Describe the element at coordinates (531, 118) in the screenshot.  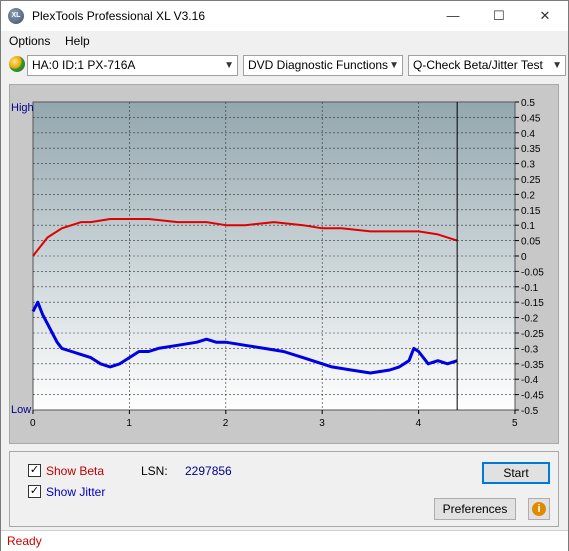
I see `y-tick-label: 0.45` at that location.